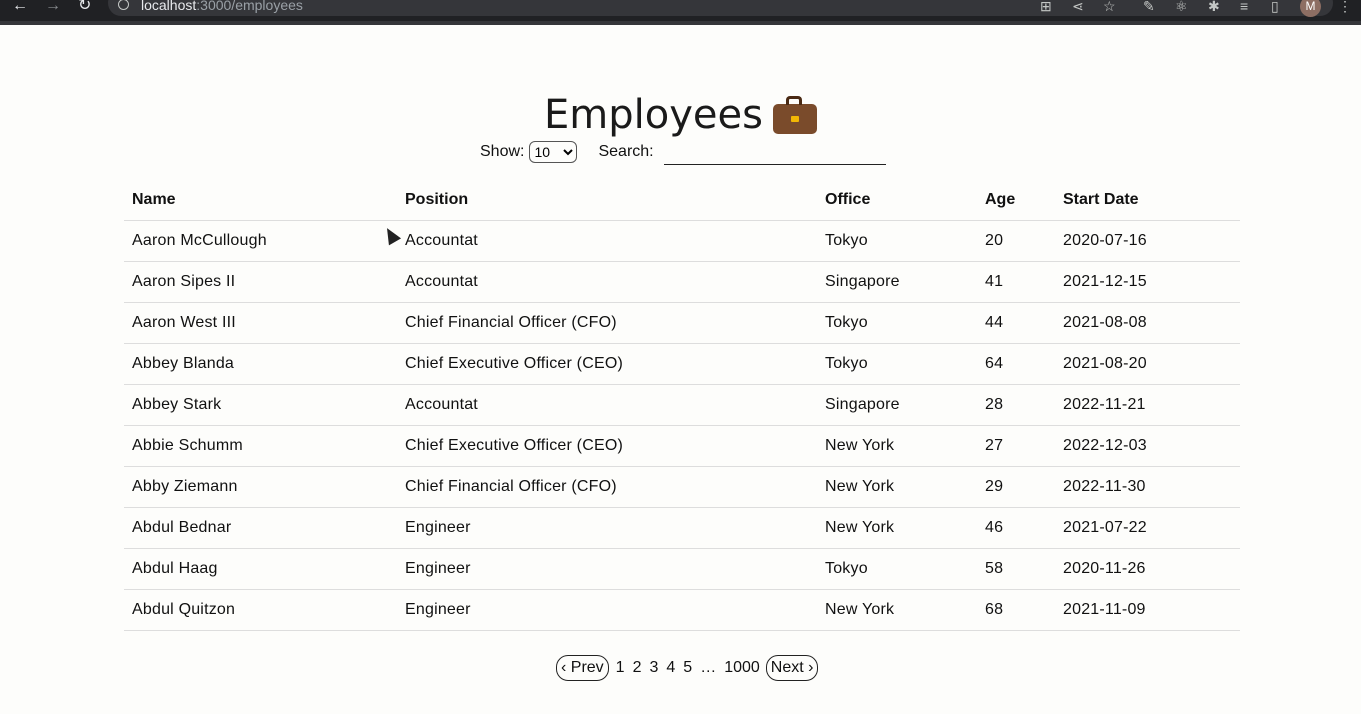  Describe the element at coordinates (792, 668) in the screenshot. I see `next-page-button: Next ›` at that location.